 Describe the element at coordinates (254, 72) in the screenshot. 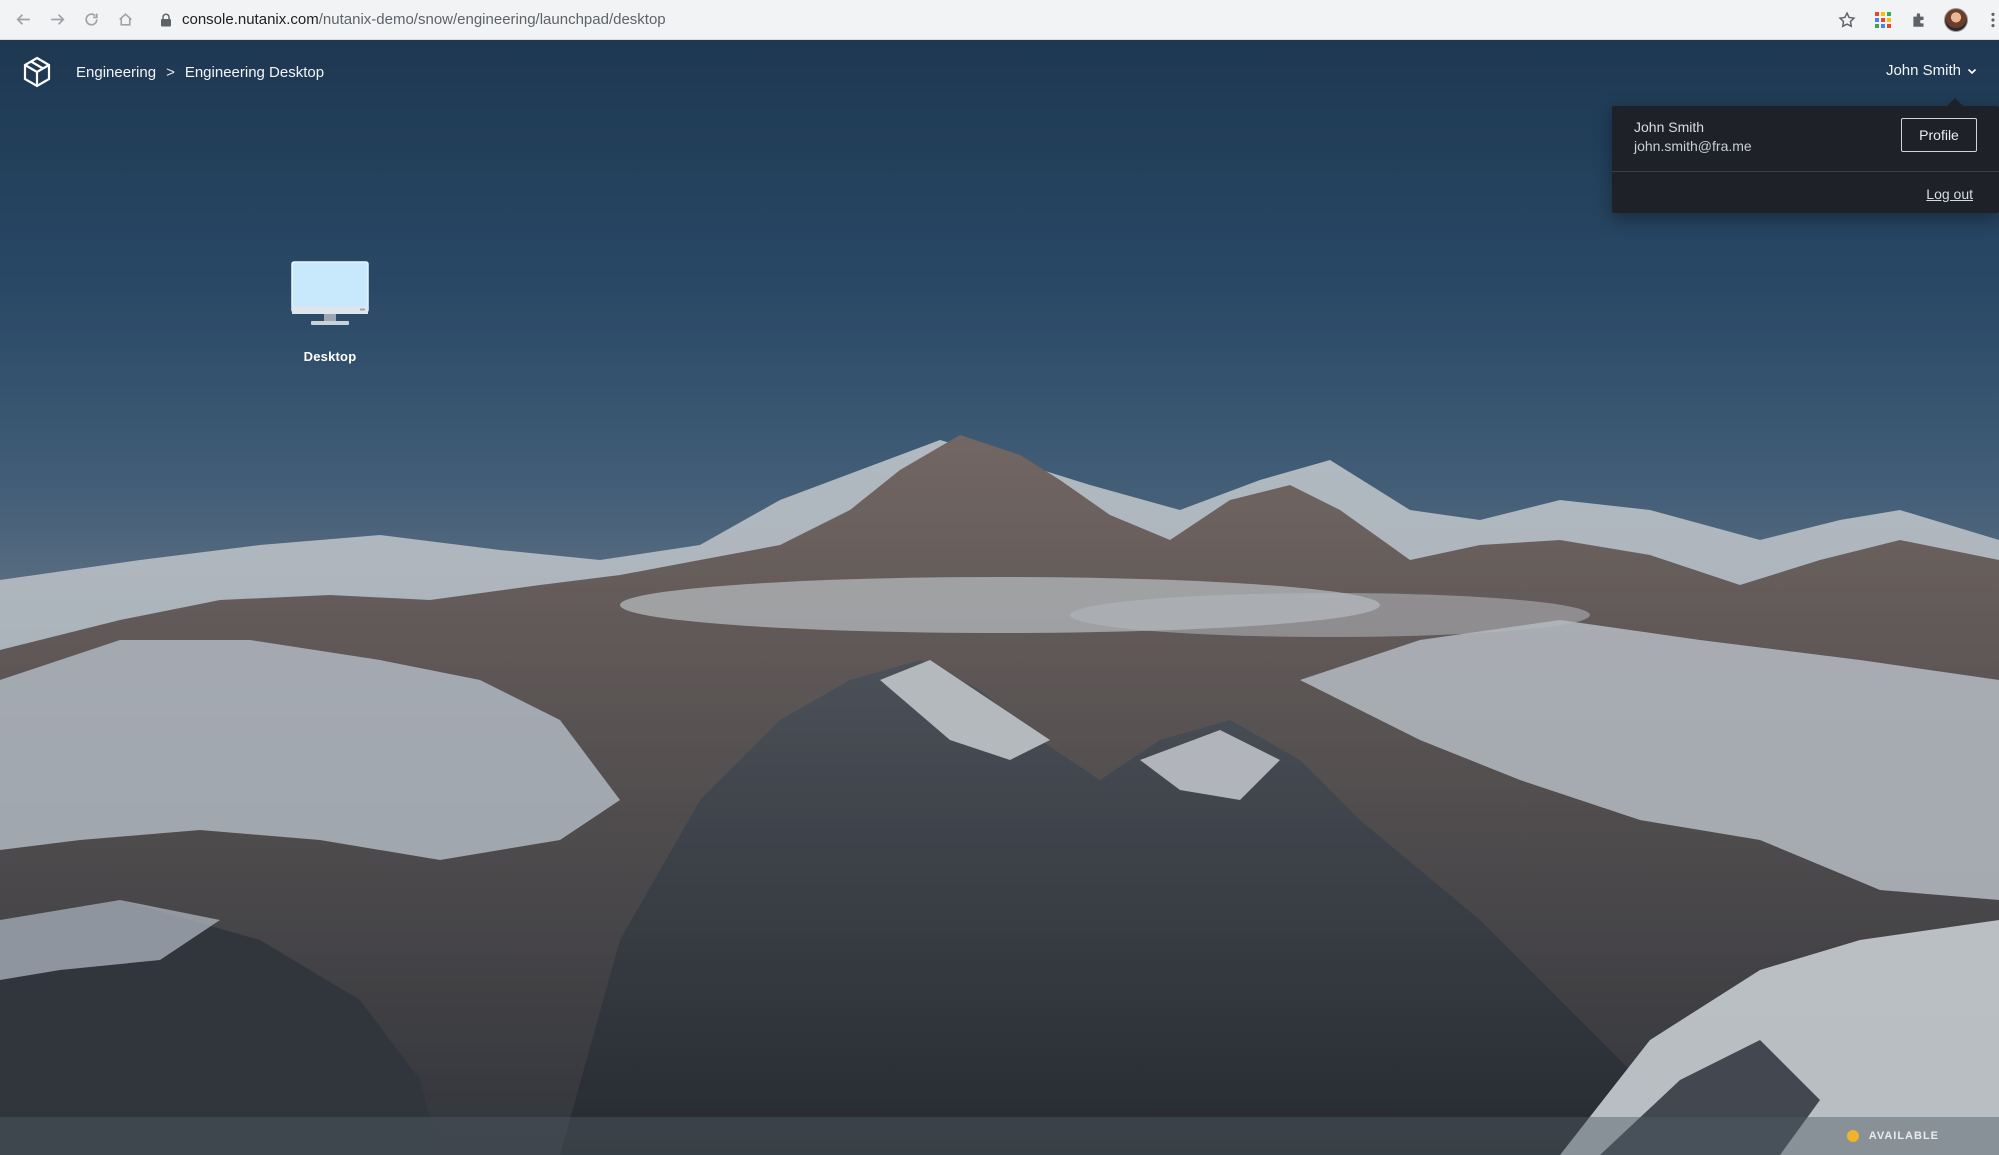

I see `breadcrumb-engineering-desktop: Engineering Desktop` at that location.